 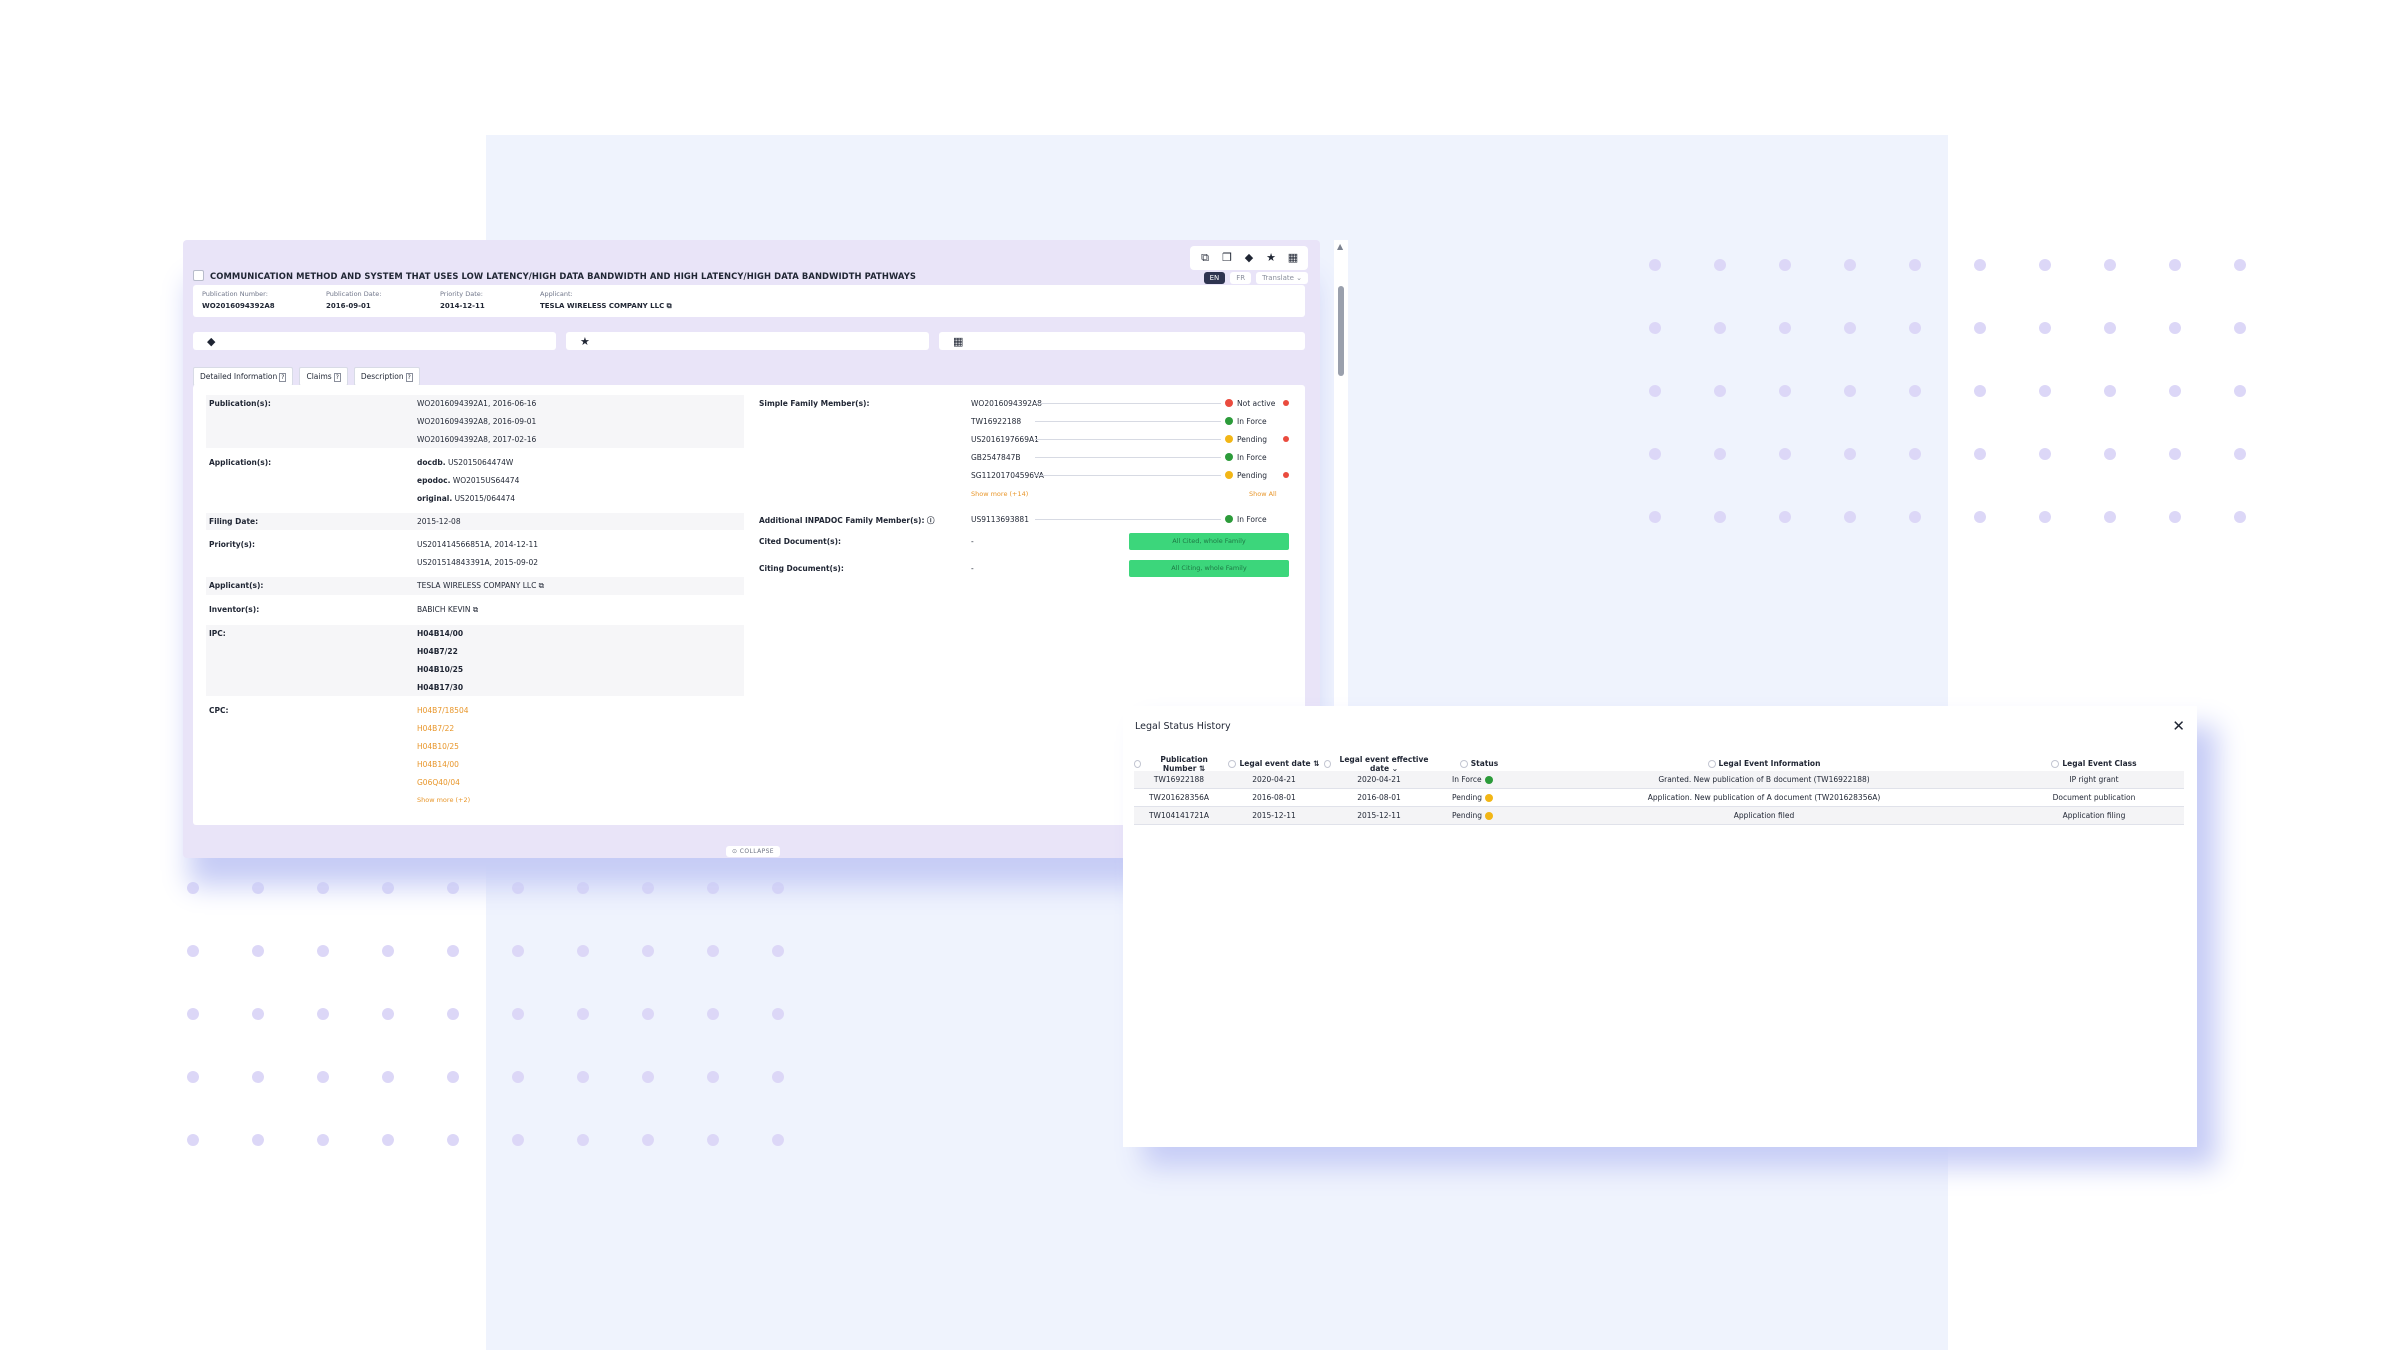 I want to click on collapse-button: ⊙ COLLAPSE, so click(x=753, y=851).